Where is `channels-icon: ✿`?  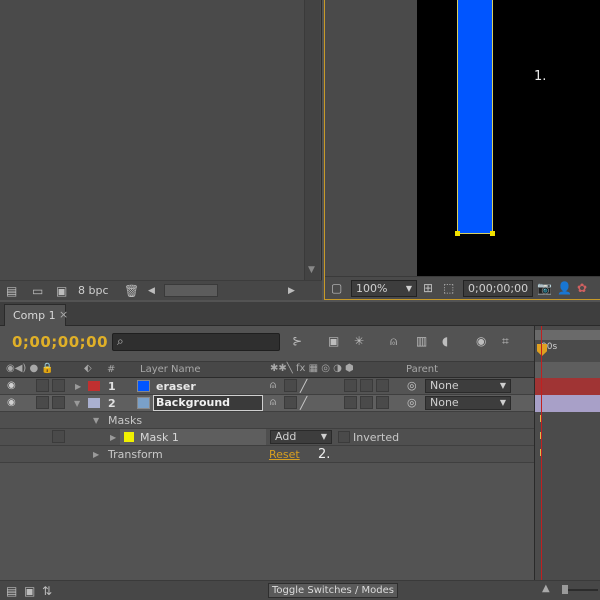
channels-icon: ✿ is located at coordinates (582, 288).